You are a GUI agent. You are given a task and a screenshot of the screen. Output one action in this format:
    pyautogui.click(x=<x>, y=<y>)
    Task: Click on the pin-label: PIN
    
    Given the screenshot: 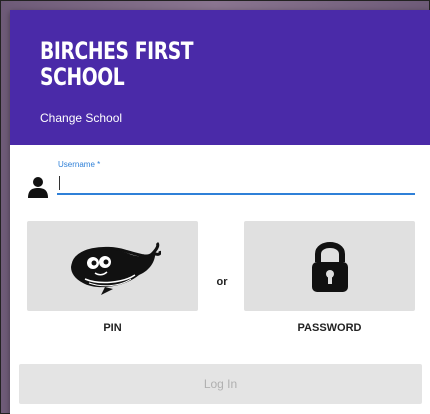 What is the action you would take?
    pyautogui.click(x=112, y=328)
    